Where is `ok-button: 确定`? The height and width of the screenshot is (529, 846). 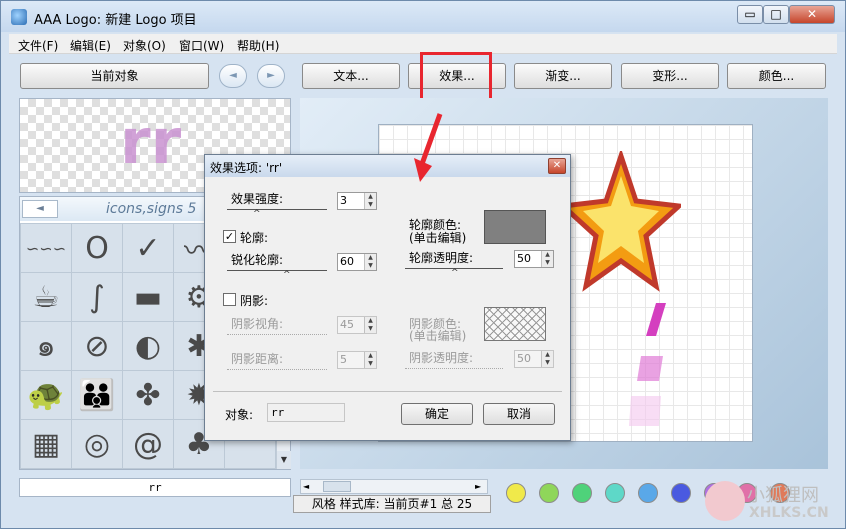 ok-button: 确定 is located at coordinates (437, 414).